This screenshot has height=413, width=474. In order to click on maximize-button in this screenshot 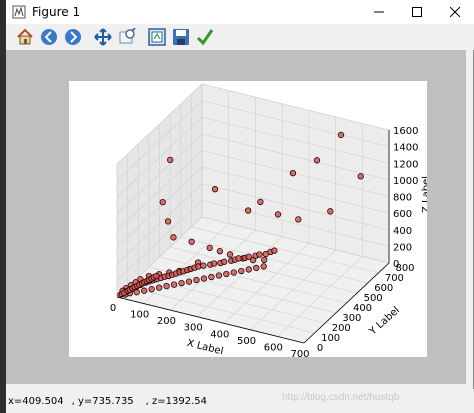, I will do `click(417, 12)`.